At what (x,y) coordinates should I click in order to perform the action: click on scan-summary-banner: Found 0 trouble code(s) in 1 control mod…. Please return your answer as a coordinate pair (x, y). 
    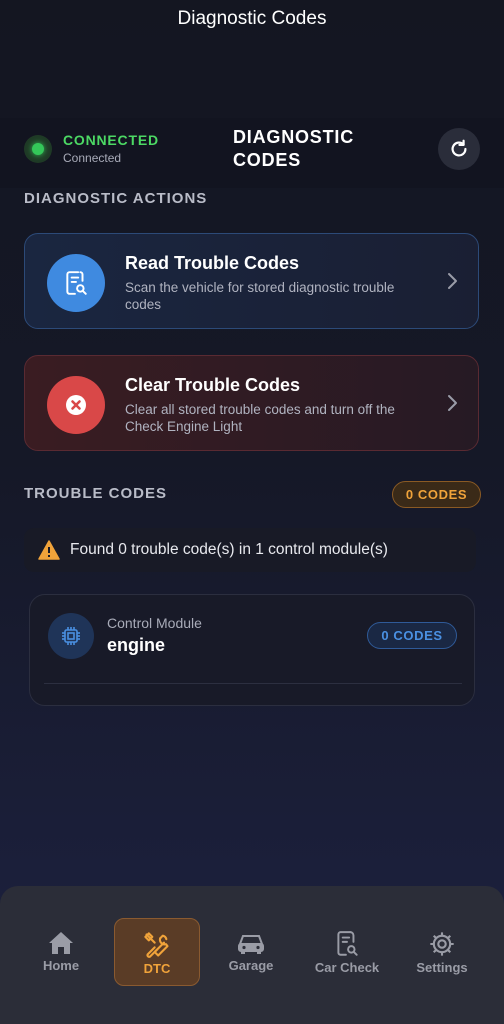
    Looking at the image, I should click on (250, 550).